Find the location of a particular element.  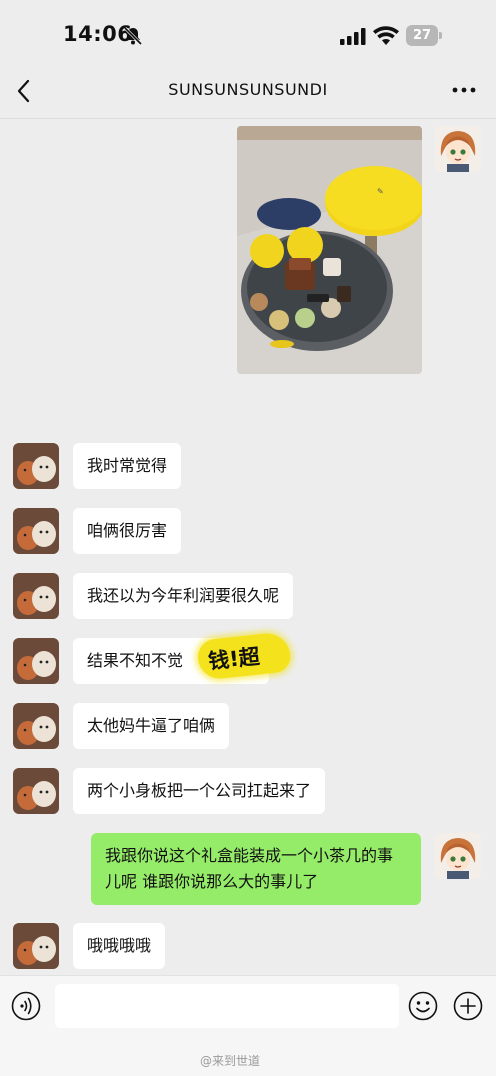

watermark: @来到世道 is located at coordinates (230, 1061).